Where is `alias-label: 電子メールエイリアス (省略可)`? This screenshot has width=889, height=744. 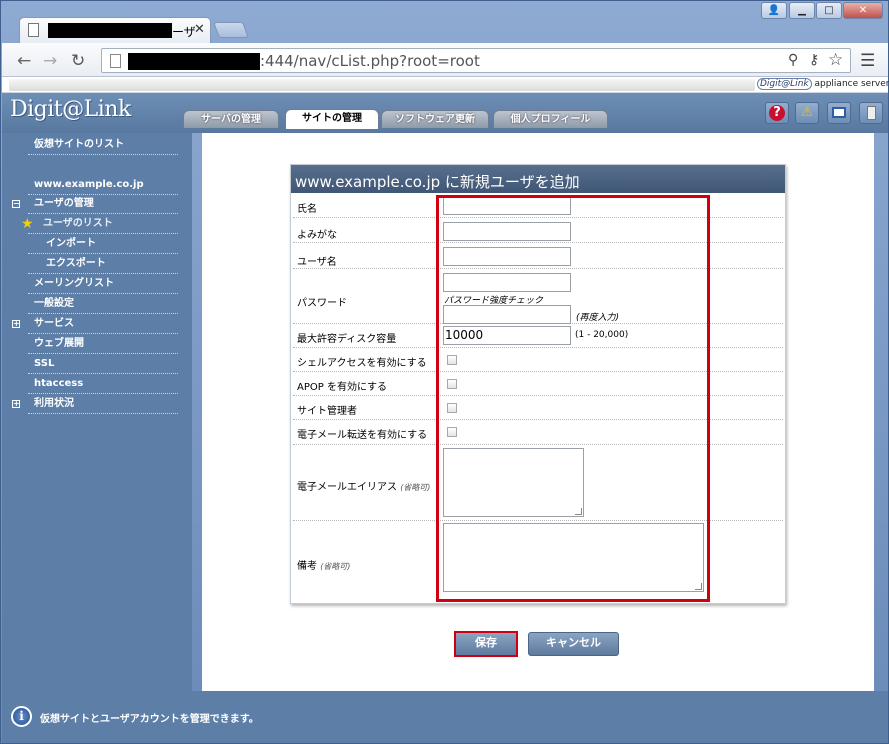
alias-label: 電子メールエイリアス (省略可) is located at coordinates (363, 485).